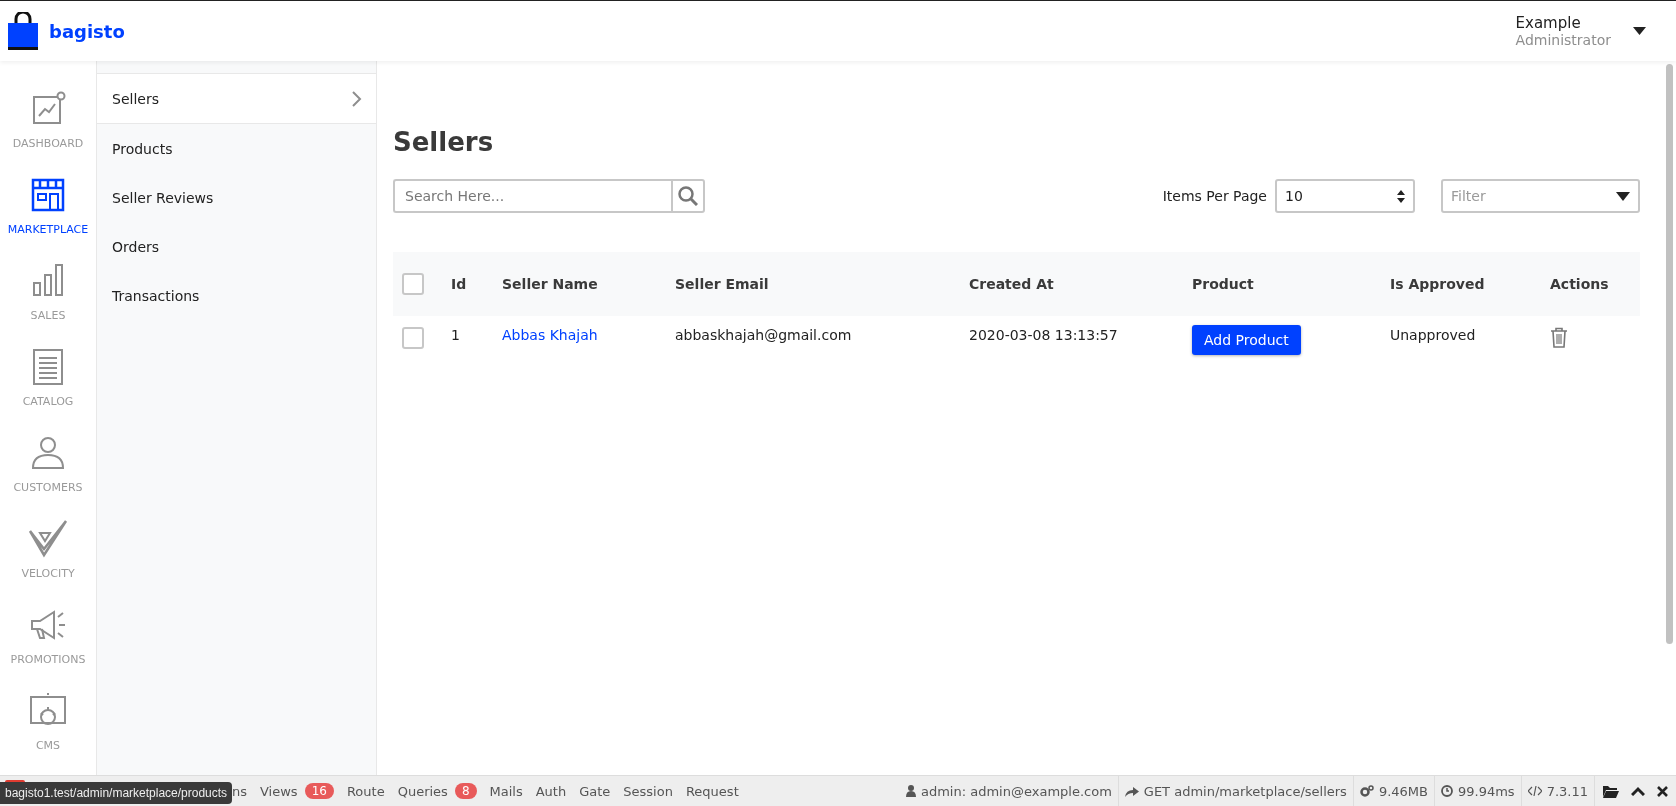 The width and height of the screenshot is (1676, 806). Describe the element at coordinates (588, 335) in the screenshot. I see `seller-name-link: Abbas Khajah` at that location.